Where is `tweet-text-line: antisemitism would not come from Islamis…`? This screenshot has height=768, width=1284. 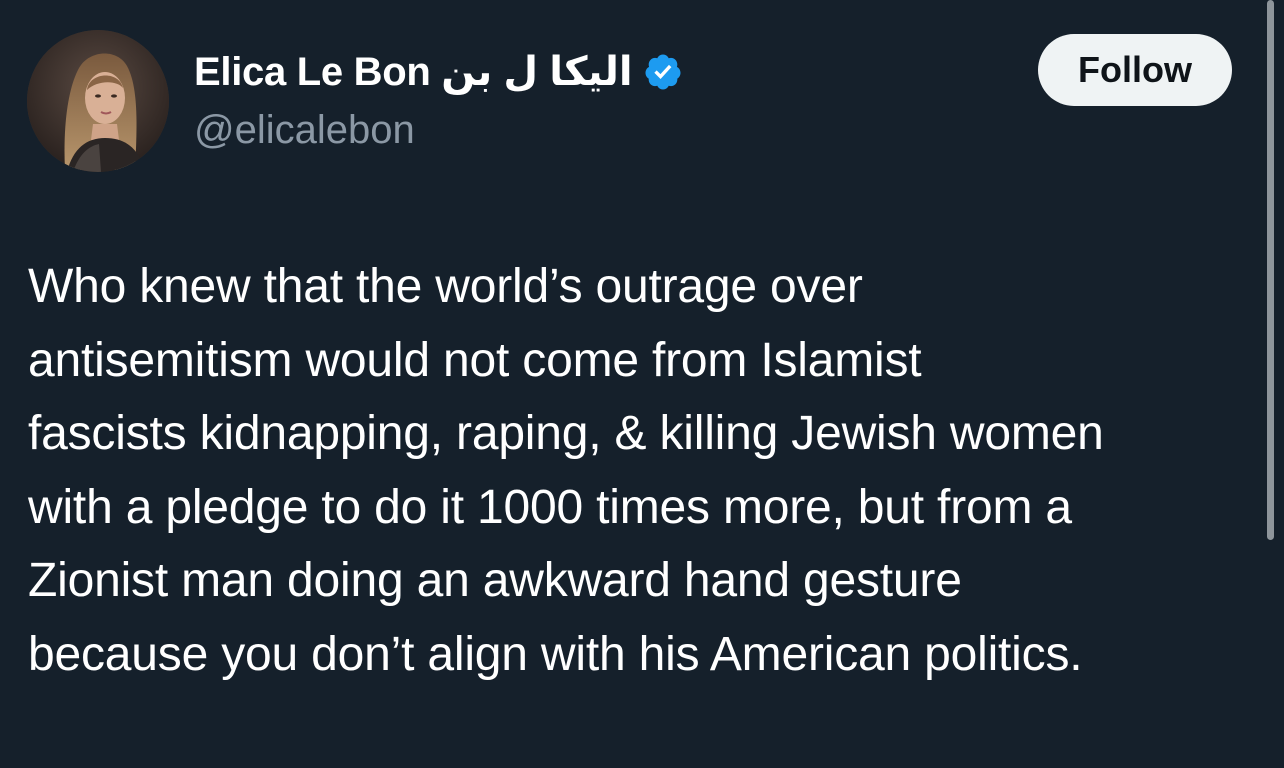
tweet-text-line: antisemitism would not come from Islamis… is located at coordinates (475, 360).